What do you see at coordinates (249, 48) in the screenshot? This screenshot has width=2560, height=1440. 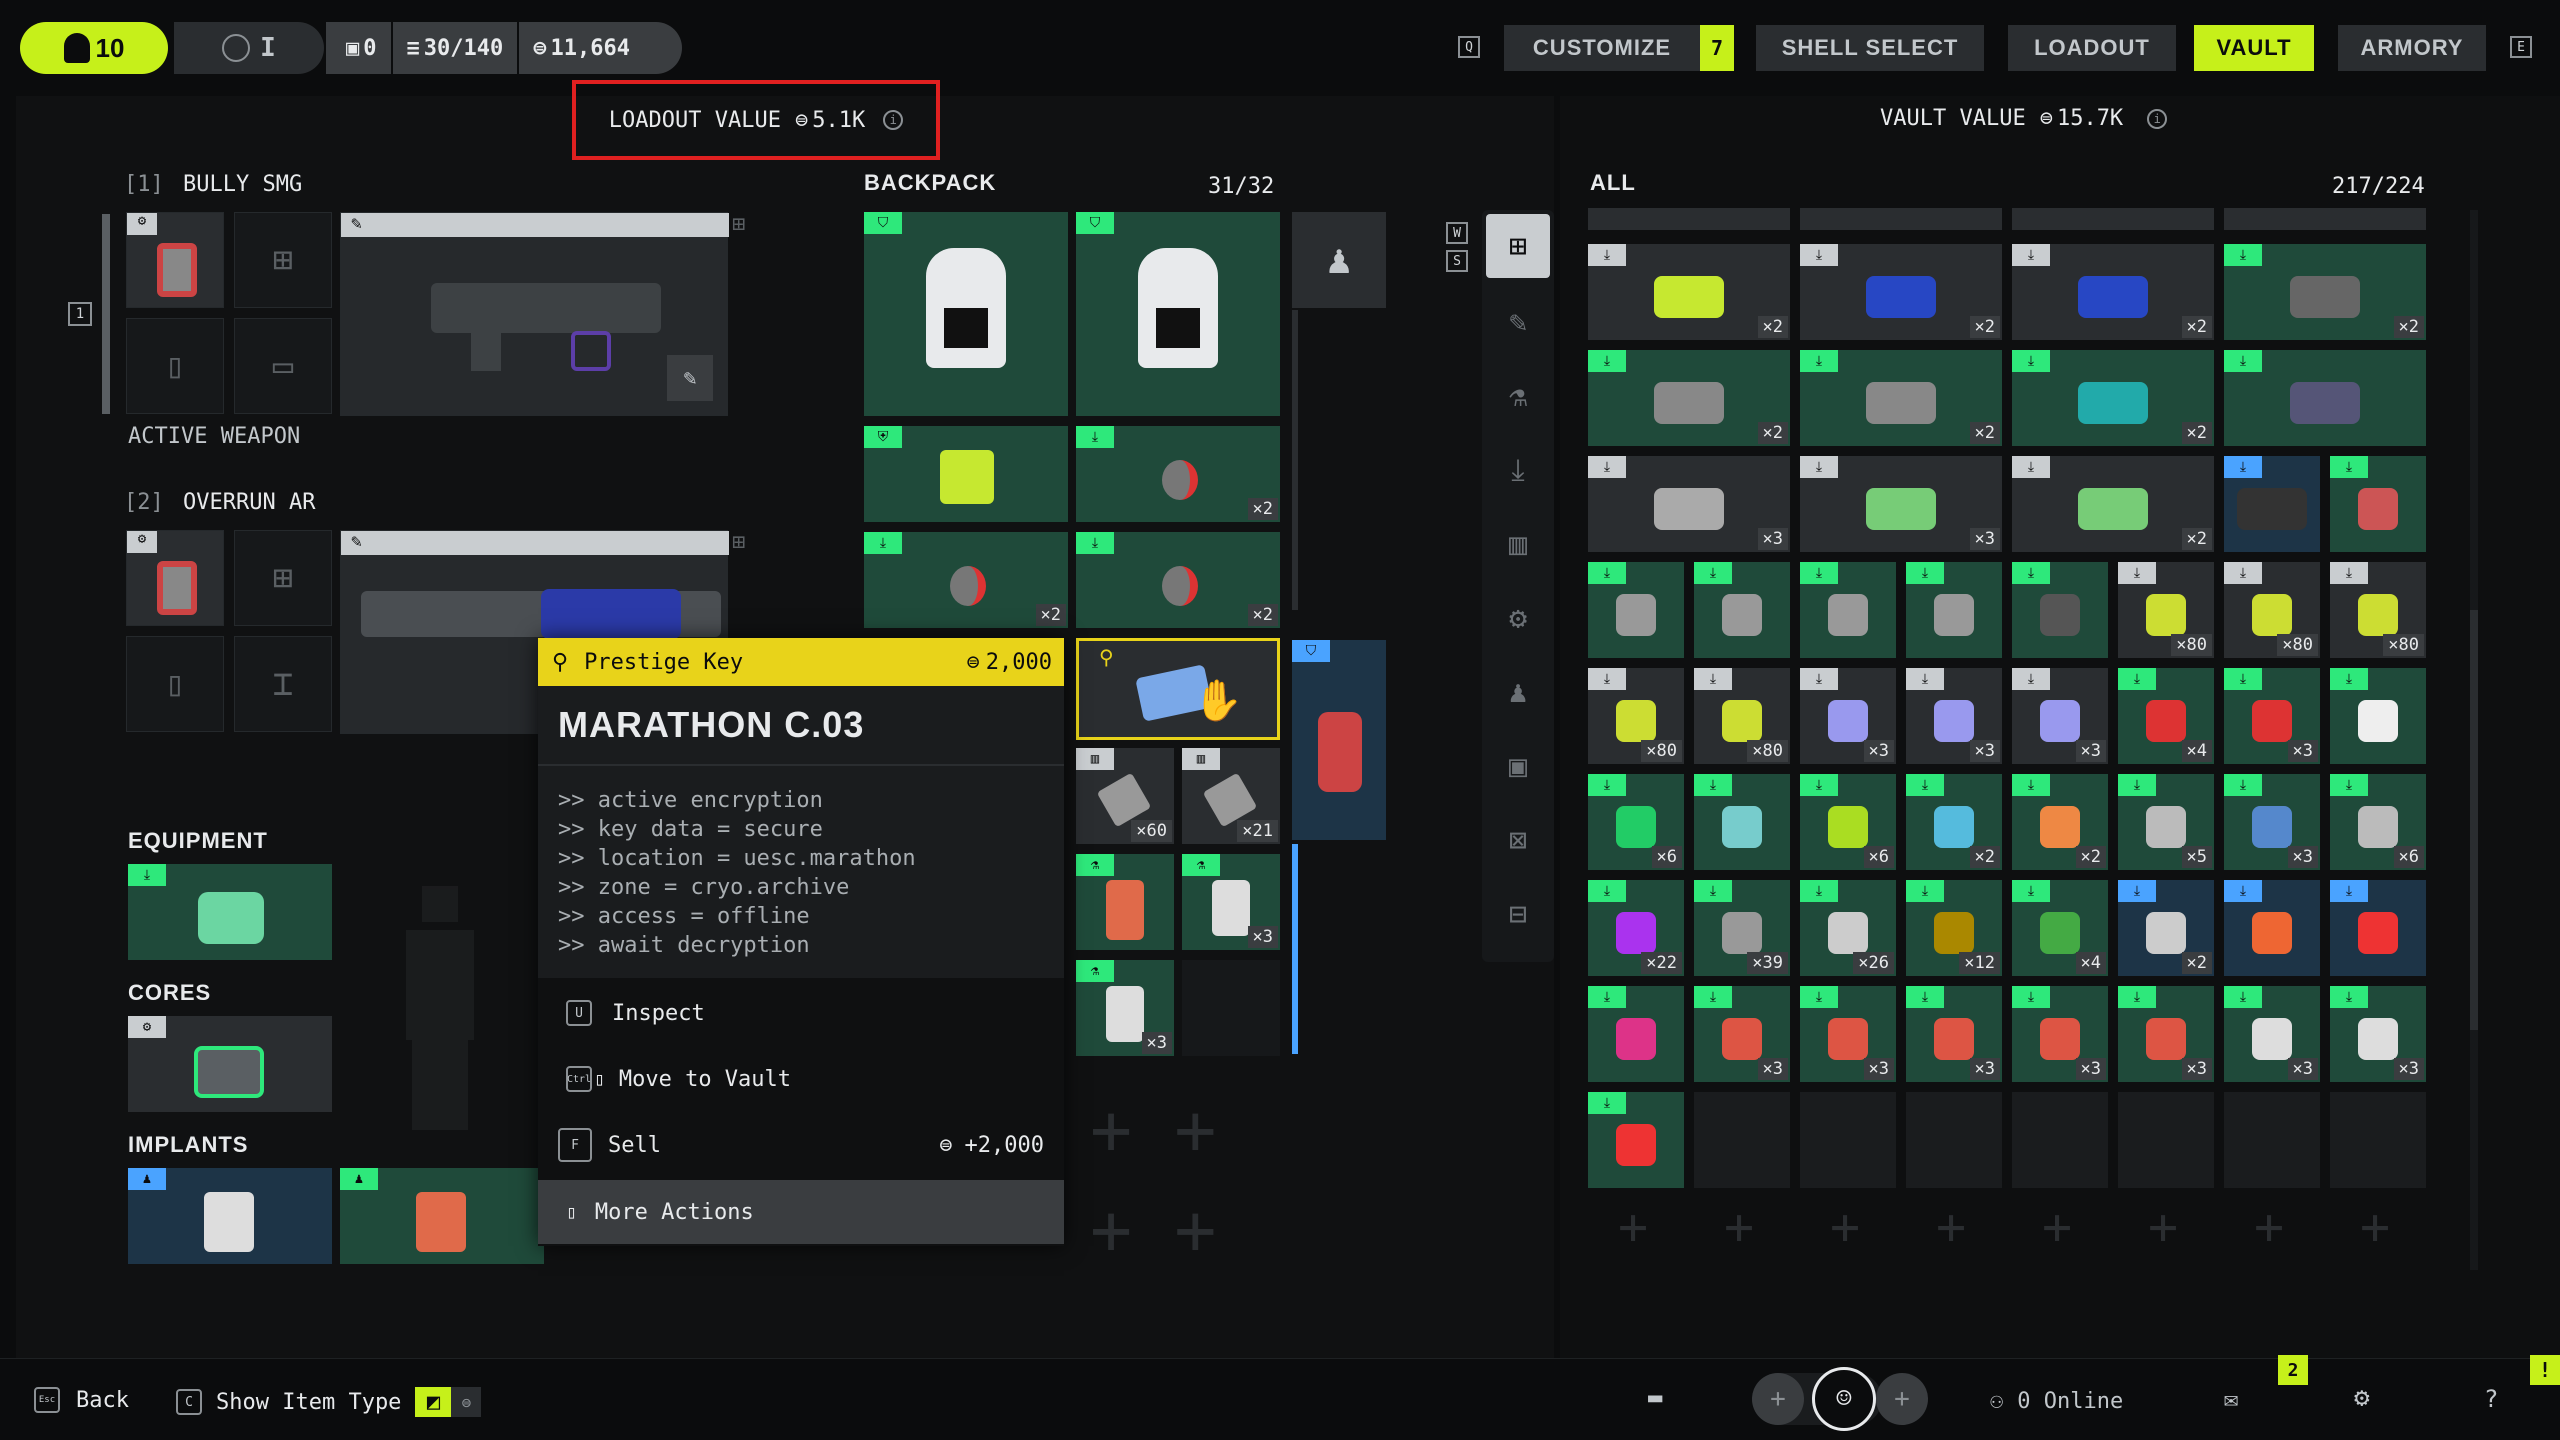 I see `rank-pill: I` at bounding box center [249, 48].